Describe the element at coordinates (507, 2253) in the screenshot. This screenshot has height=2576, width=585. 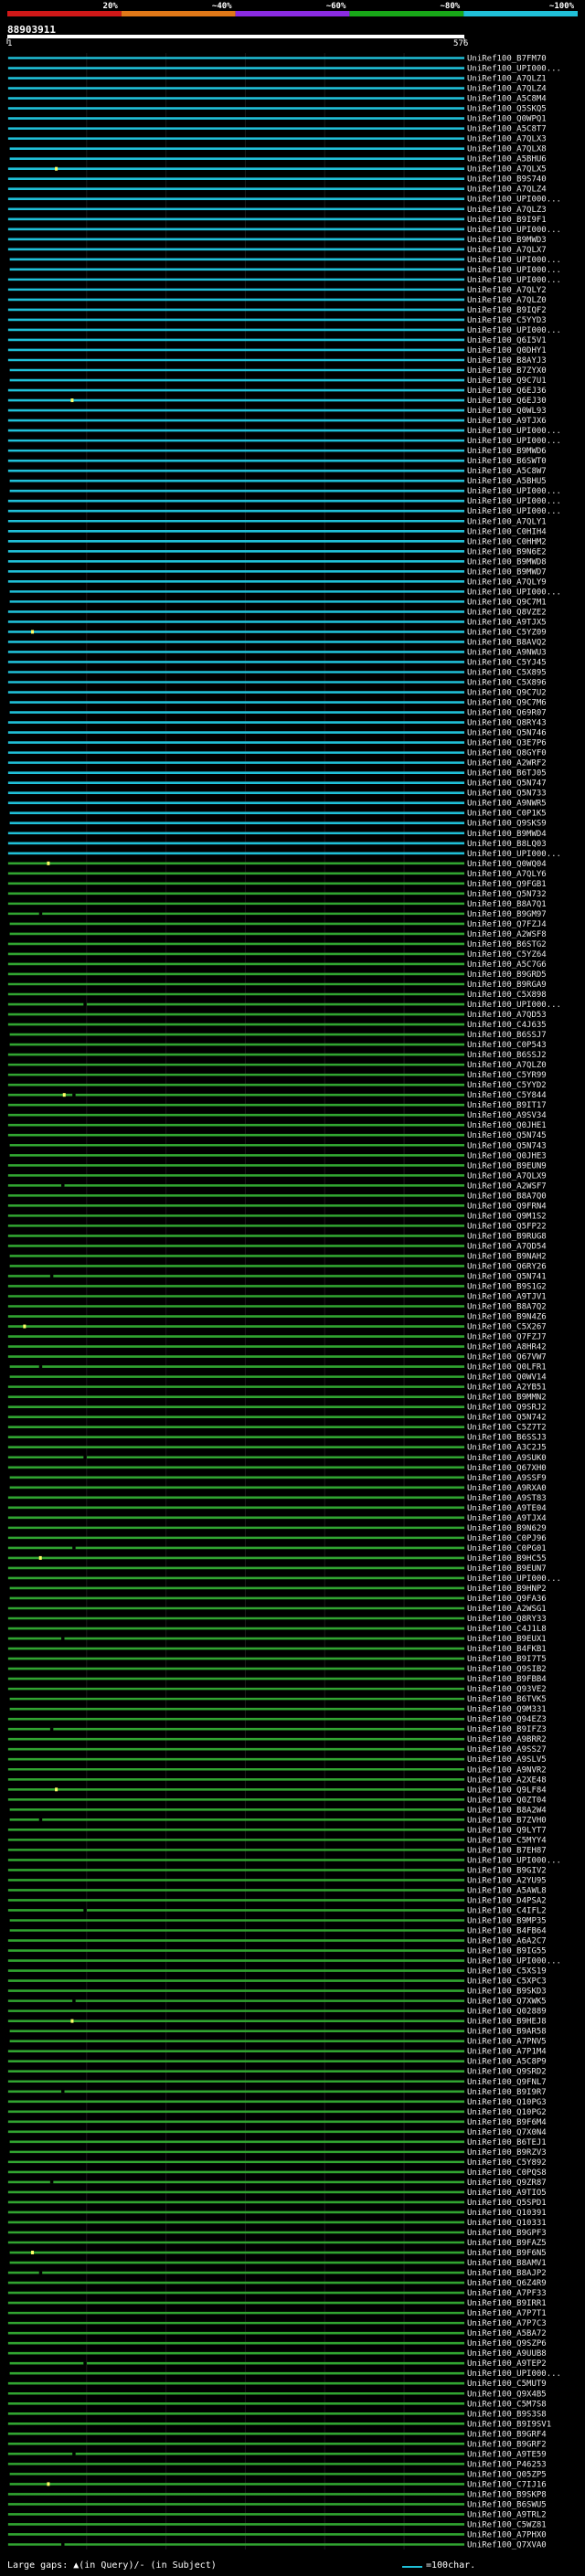
I see `subject-label: UniRef100_B9F6N5` at that location.